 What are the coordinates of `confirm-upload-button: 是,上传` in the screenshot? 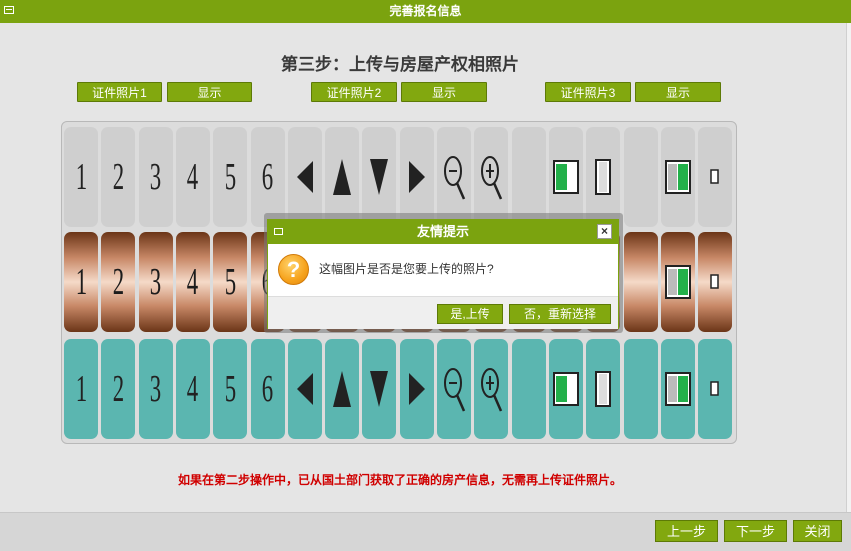 It's located at (470, 314).